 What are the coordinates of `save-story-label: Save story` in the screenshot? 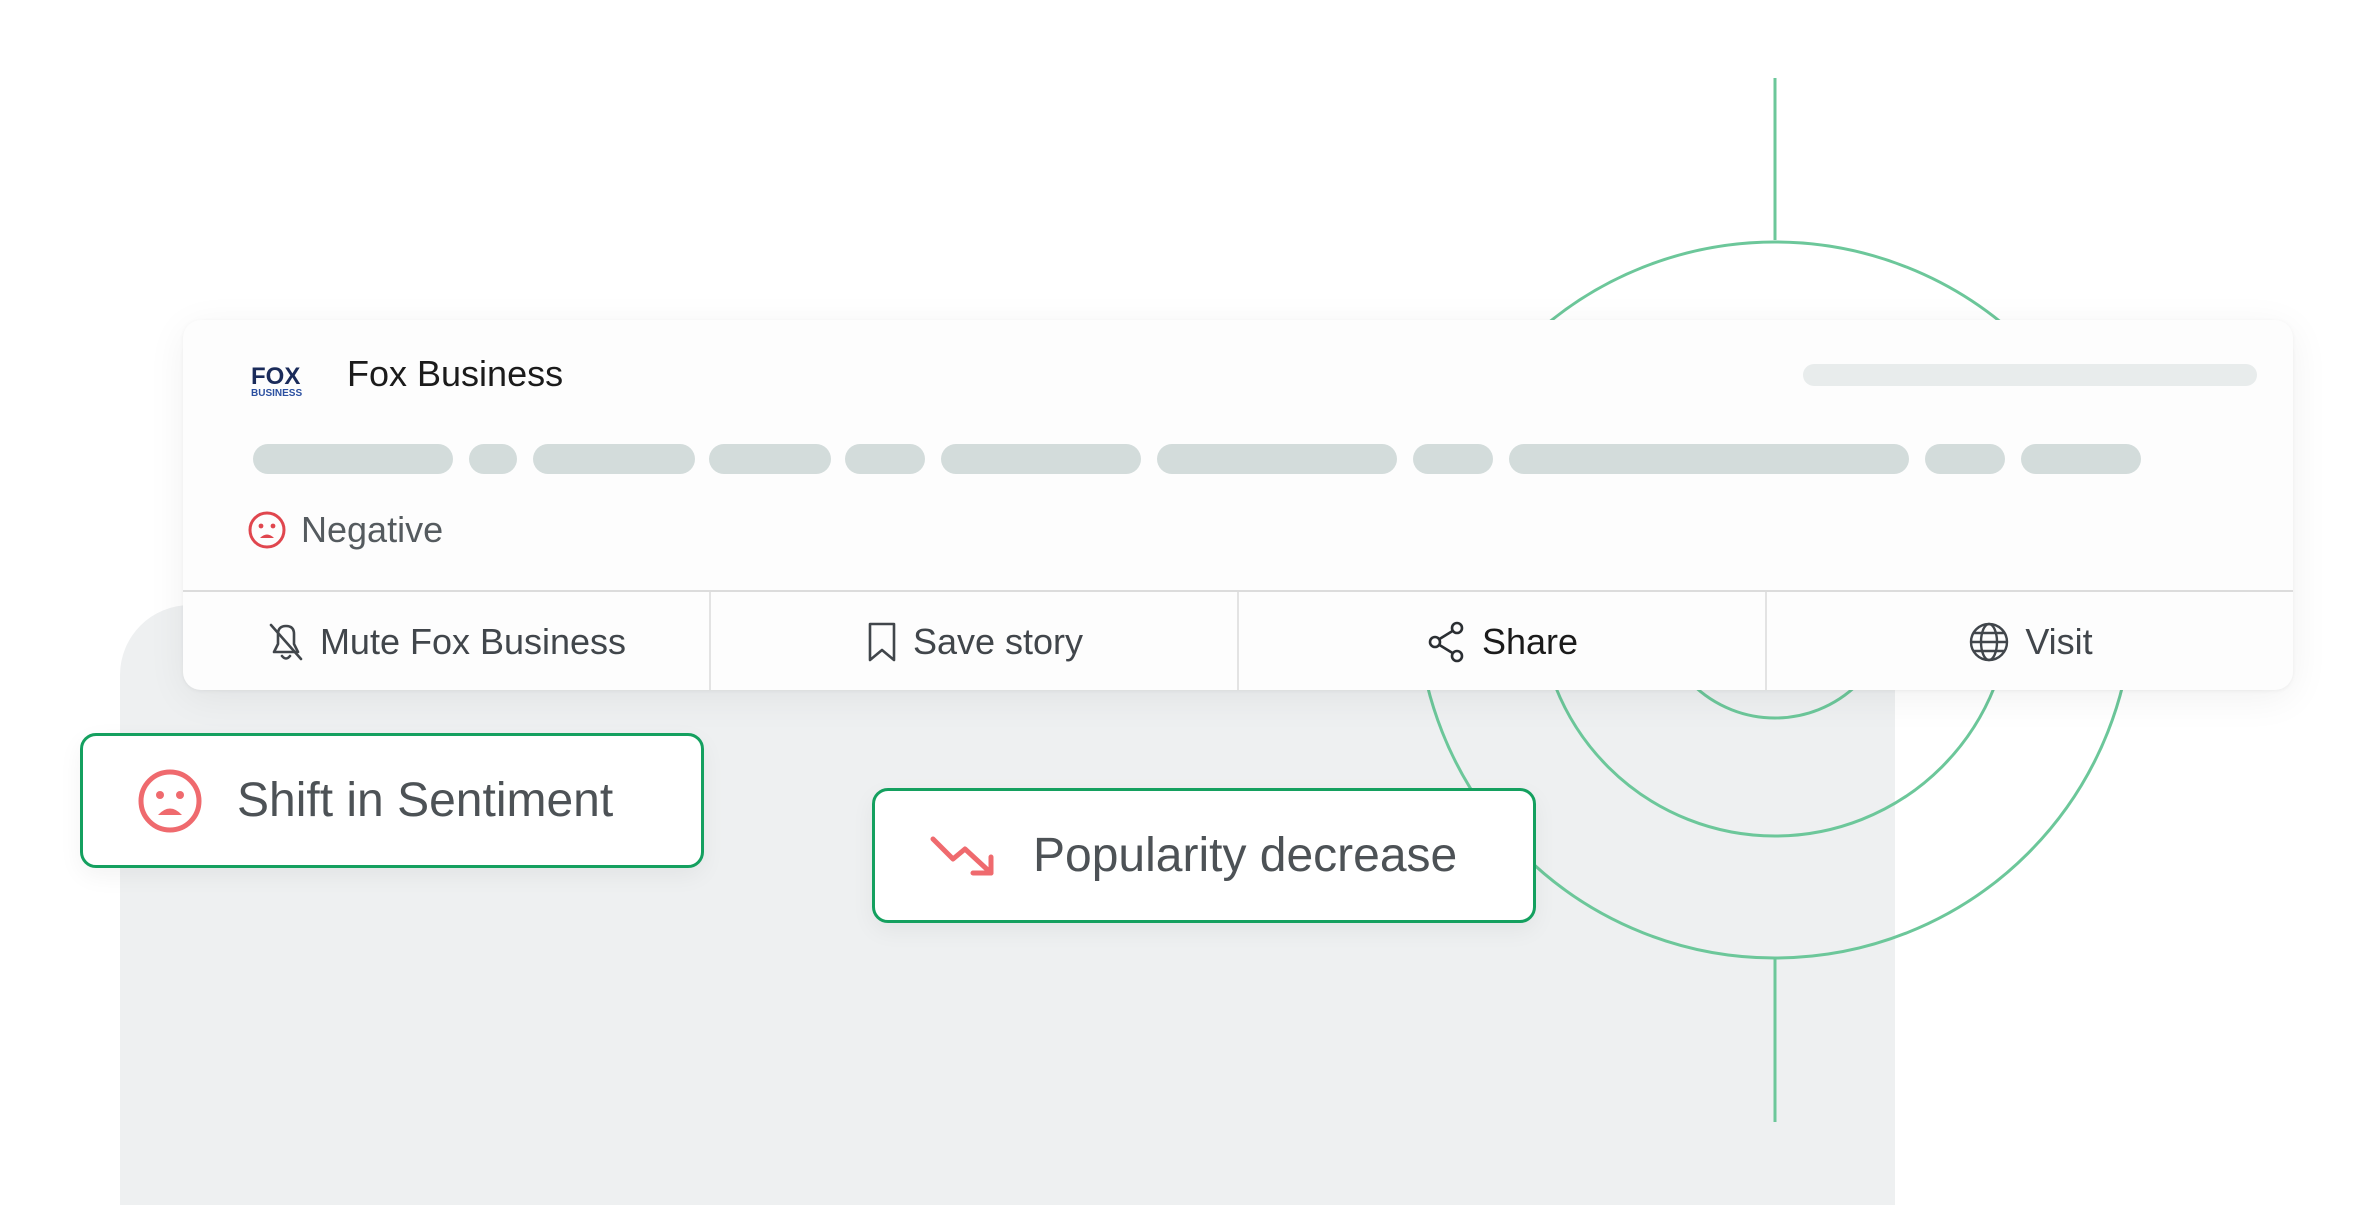 It's located at (998, 641).